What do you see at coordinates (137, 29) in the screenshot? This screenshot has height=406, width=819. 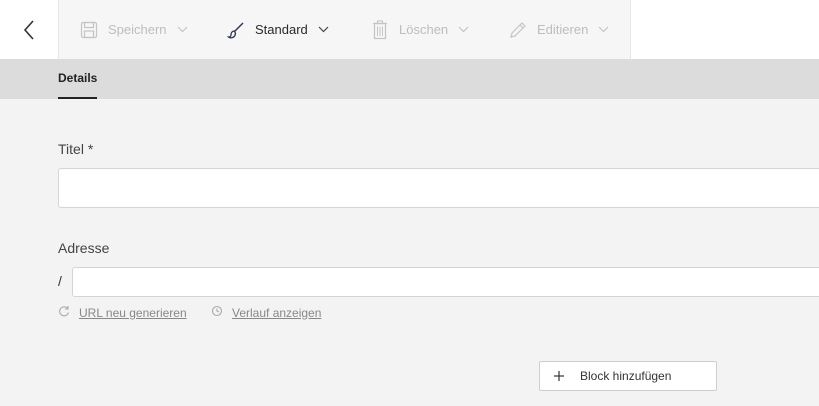 I see `save-label: Speichern` at bounding box center [137, 29].